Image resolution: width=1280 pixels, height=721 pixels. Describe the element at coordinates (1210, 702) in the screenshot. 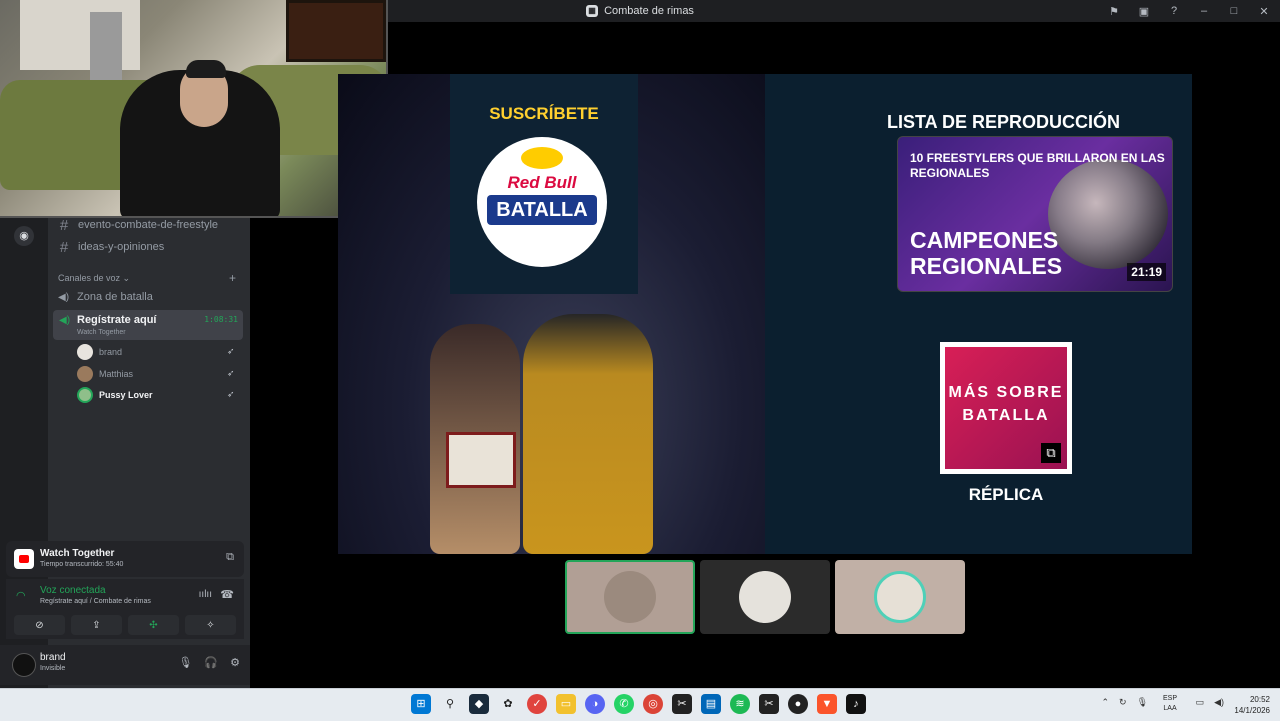

I see `network-sound: ▭ ◀)` at that location.